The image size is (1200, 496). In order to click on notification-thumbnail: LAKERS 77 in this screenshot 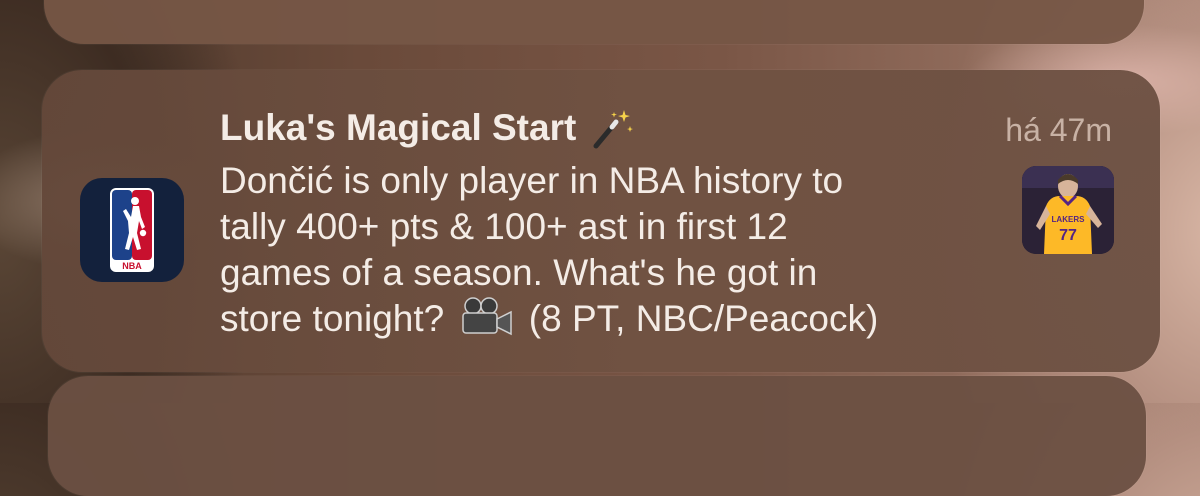, I will do `click(1068, 210)`.